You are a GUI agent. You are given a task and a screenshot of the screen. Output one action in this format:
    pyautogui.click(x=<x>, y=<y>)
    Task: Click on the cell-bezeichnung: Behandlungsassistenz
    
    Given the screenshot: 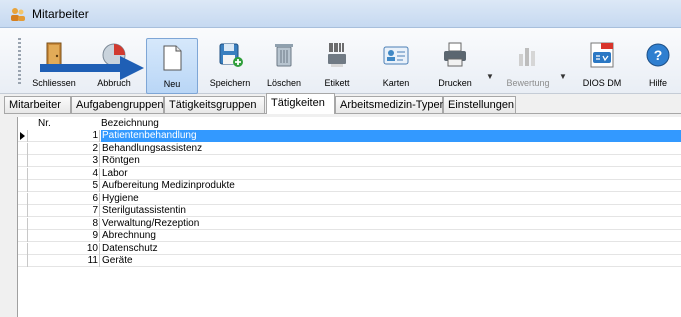 What is the action you would take?
    pyautogui.click(x=391, y=149)
    